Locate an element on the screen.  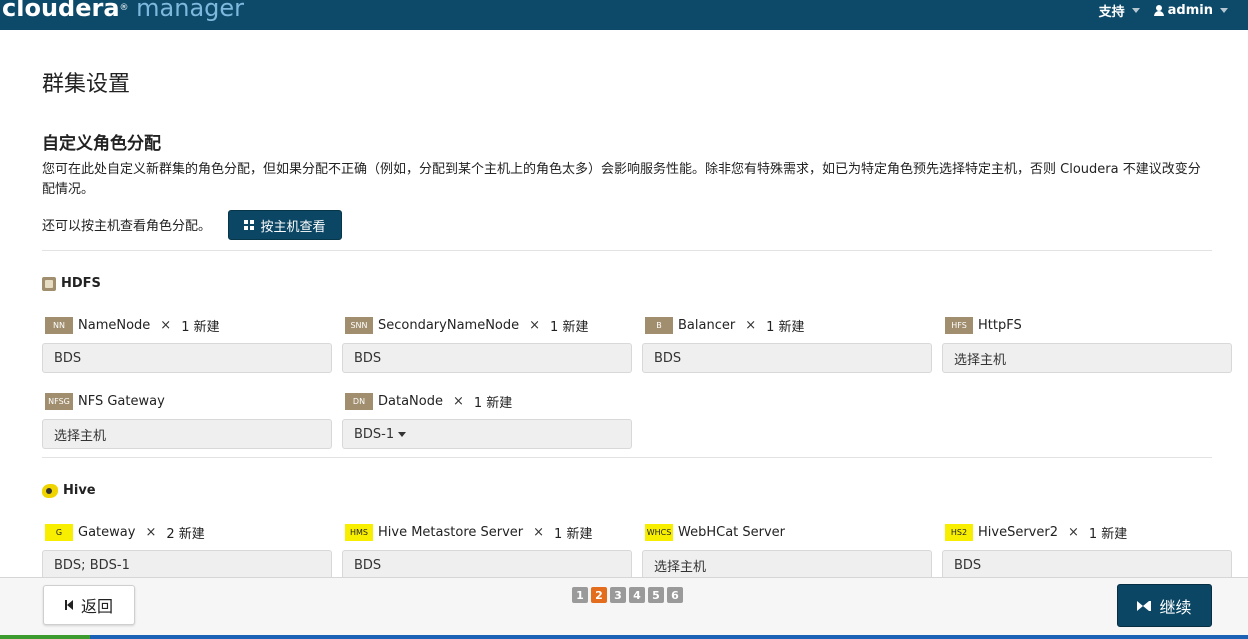
os-taskbar is located at coordinates (624, 637).